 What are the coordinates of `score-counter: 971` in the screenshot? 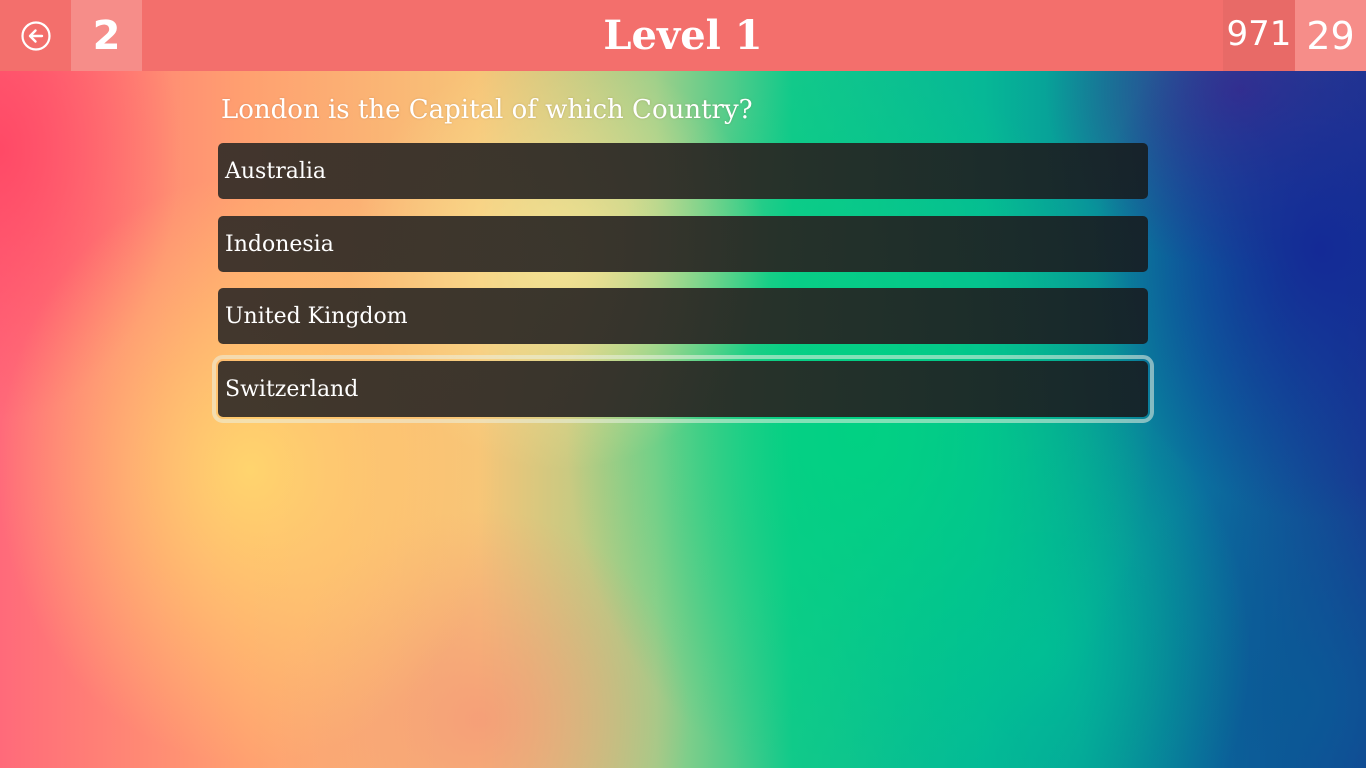 It's located at (1259, 35).